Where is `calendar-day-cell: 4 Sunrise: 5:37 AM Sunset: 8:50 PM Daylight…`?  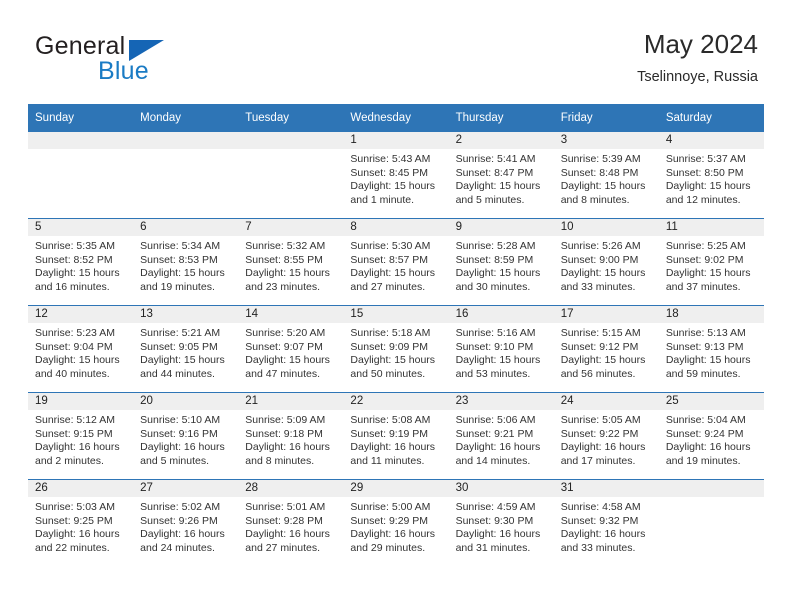
calendar-day-cell: 4 Sunrise: 5:37 AM Sunset: 8:50 PM Daylight… is located at coordinates (711, 175).